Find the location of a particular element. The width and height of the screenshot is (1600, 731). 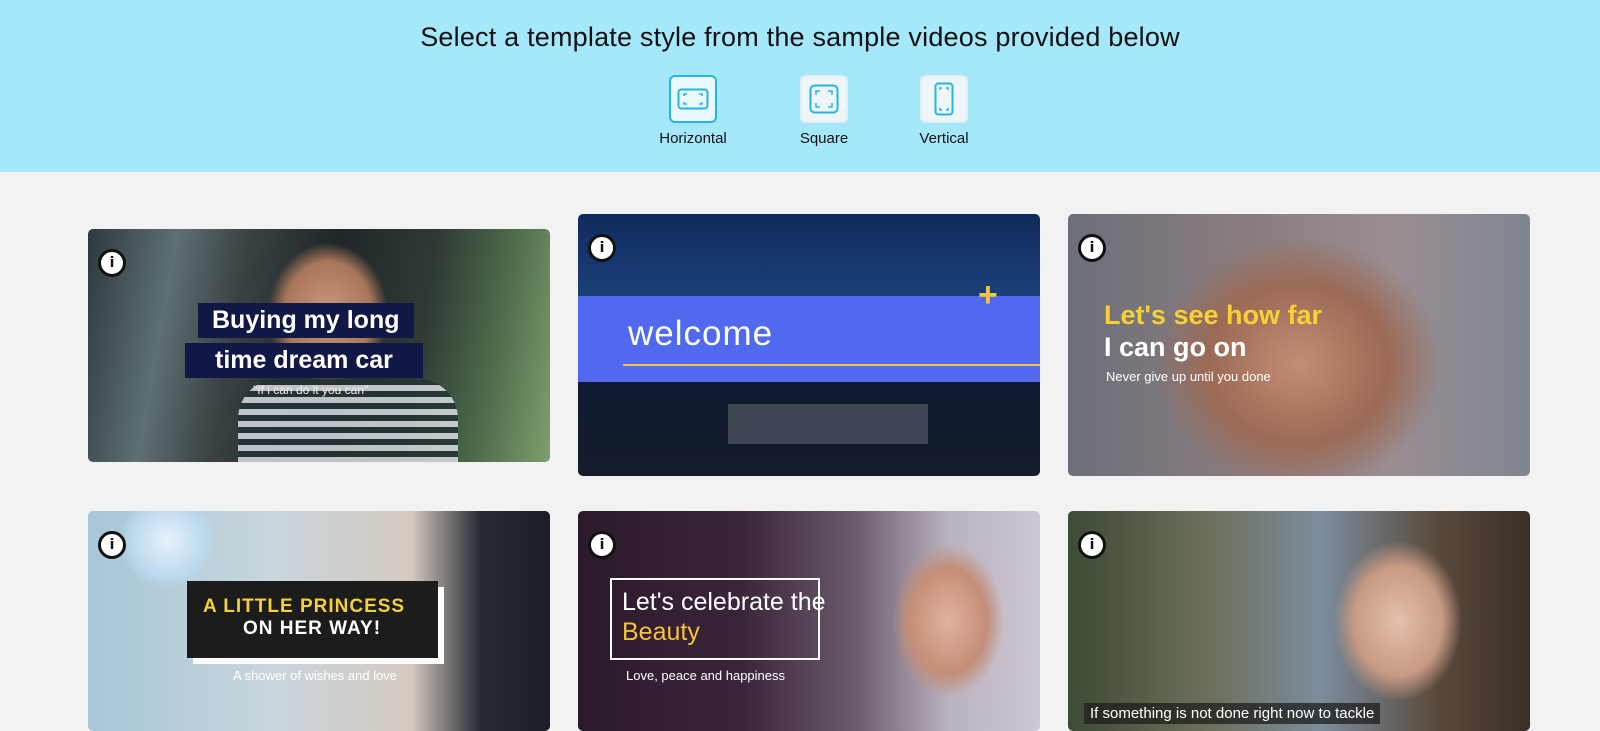

template-title-line1: Let's see how far is located at coordinates (1213, 315).